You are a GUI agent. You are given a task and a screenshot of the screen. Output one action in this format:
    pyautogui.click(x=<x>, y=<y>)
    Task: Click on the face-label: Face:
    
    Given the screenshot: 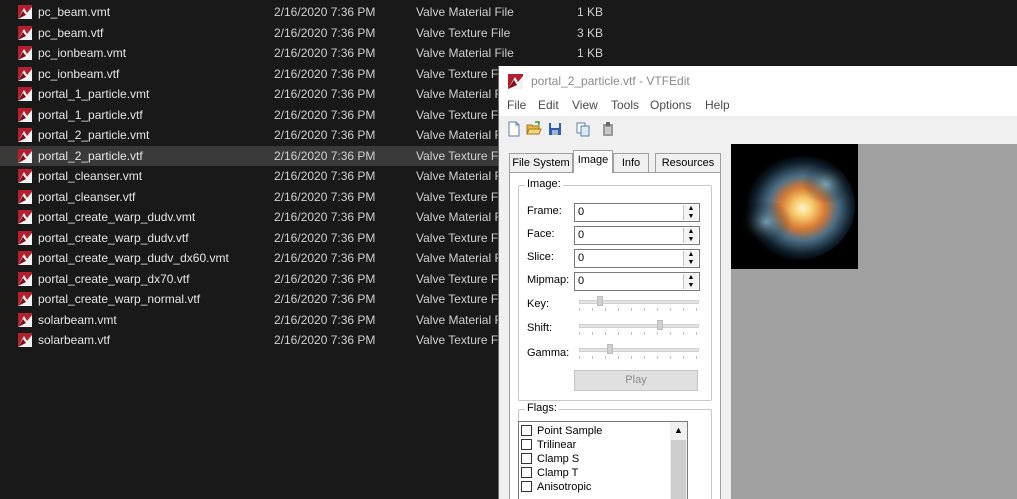 What is the action you would take?
    pyautogui.click(x=541, y=234)
    